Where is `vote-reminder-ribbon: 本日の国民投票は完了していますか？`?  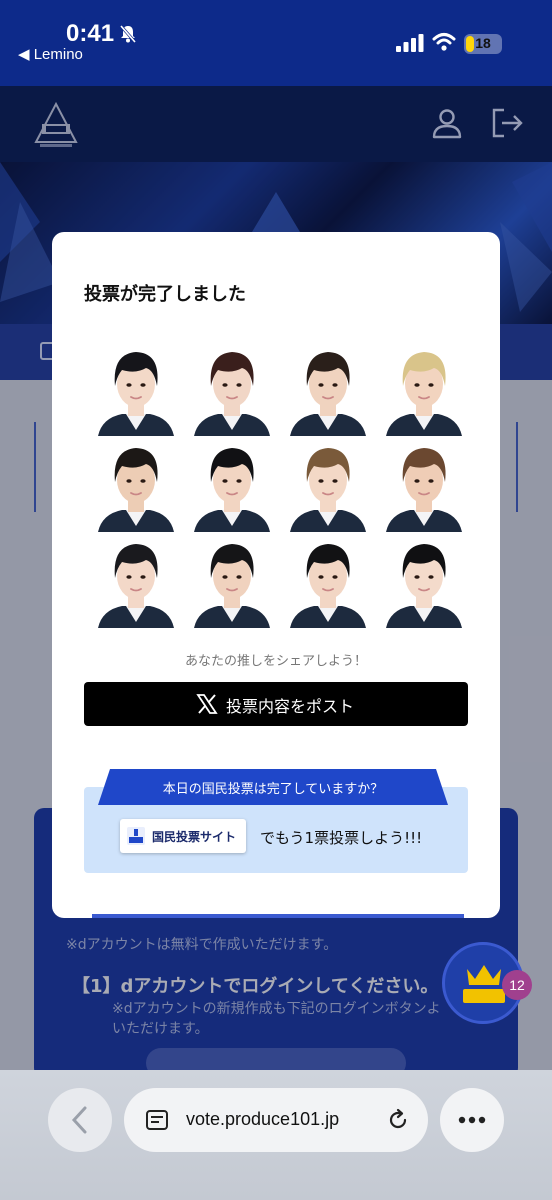 vote-reminder-ribbon: 本日の国民投票は完了していますか？ is located at coordinates (273, 787).